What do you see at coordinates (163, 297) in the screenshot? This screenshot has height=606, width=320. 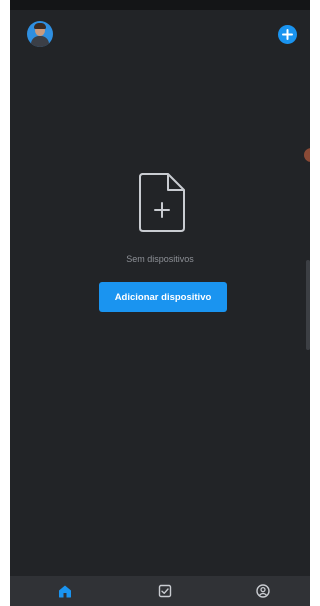 I see `add-device-button: Adicionar dispositivo` at bounding box center [163, 297].